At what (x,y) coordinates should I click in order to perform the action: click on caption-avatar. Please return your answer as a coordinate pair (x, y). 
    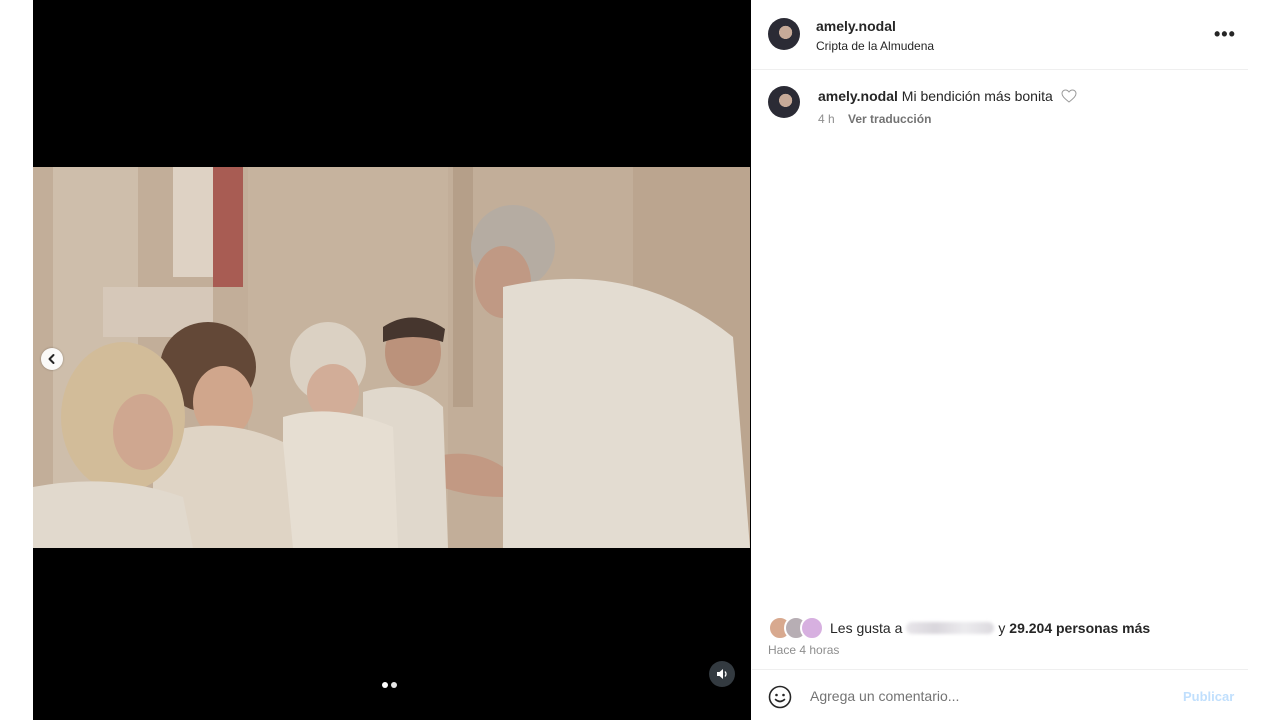
    Looking at the image, I should click on (784, 102).